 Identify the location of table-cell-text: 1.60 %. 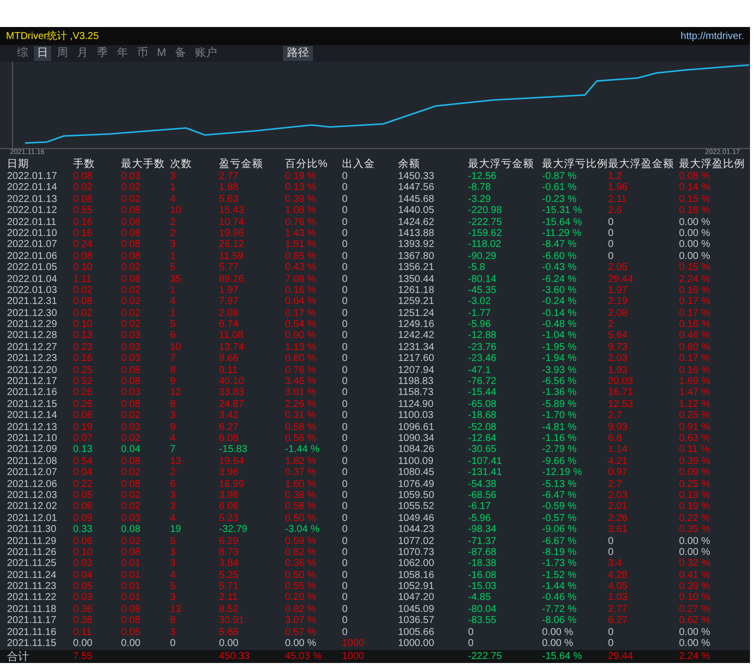
(301, 484).